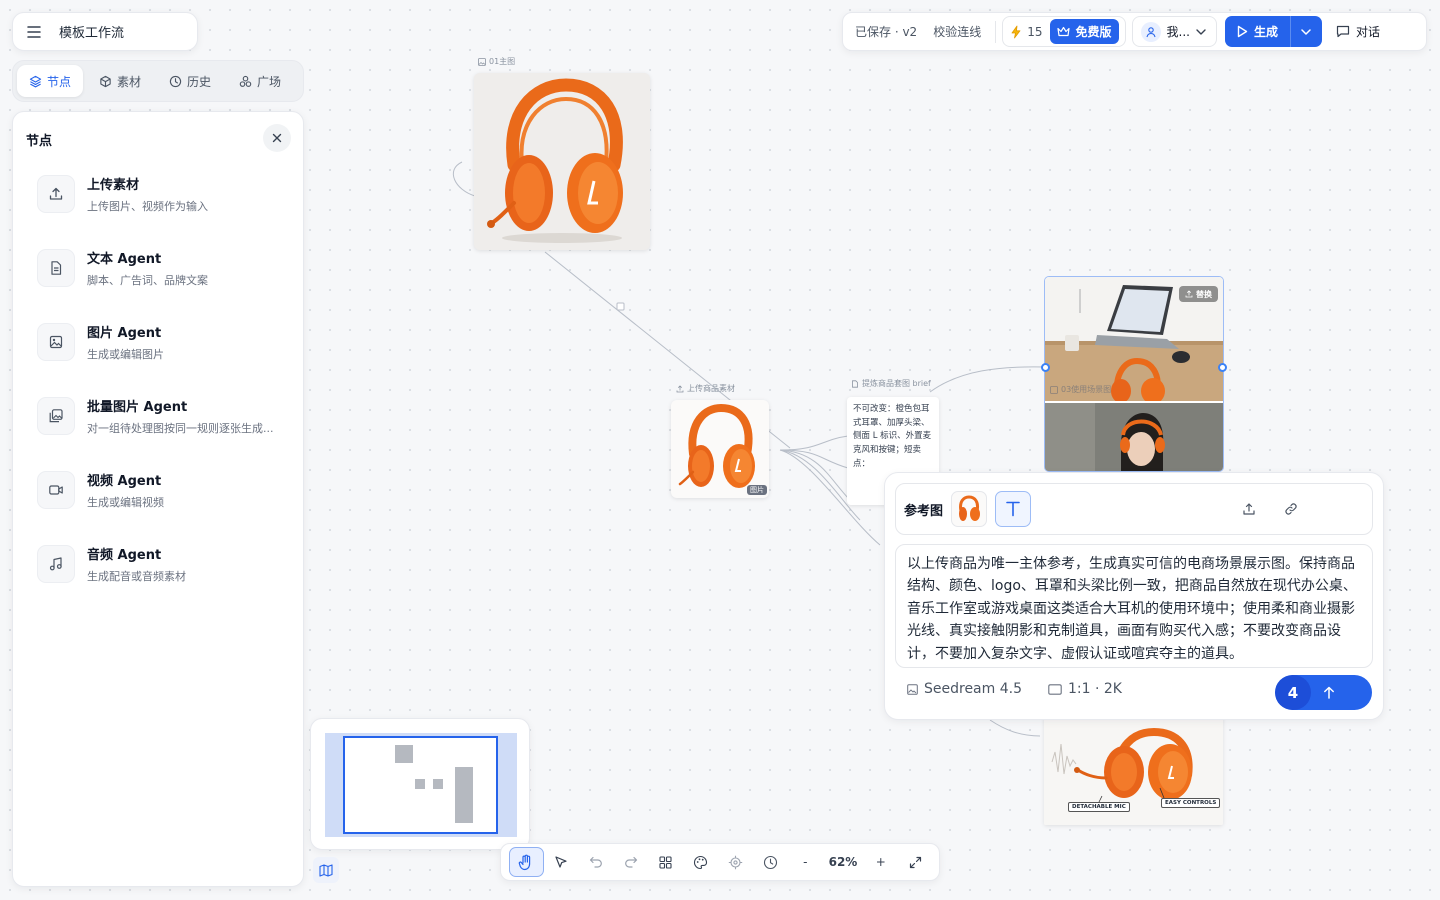 The image size is (1440, 900). What do you see at coordinates (158, 342) in the screenshot?
I see `node-item-image-agent: 图片 Agent 生成或编辑图片` at bounding box center [158, 342].